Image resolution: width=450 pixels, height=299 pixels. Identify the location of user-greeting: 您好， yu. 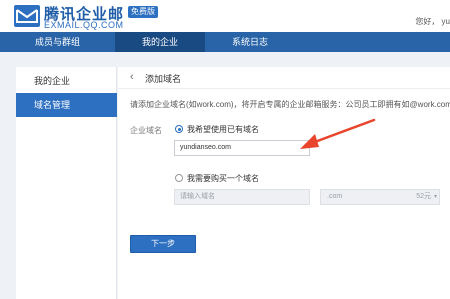
(432, 21).